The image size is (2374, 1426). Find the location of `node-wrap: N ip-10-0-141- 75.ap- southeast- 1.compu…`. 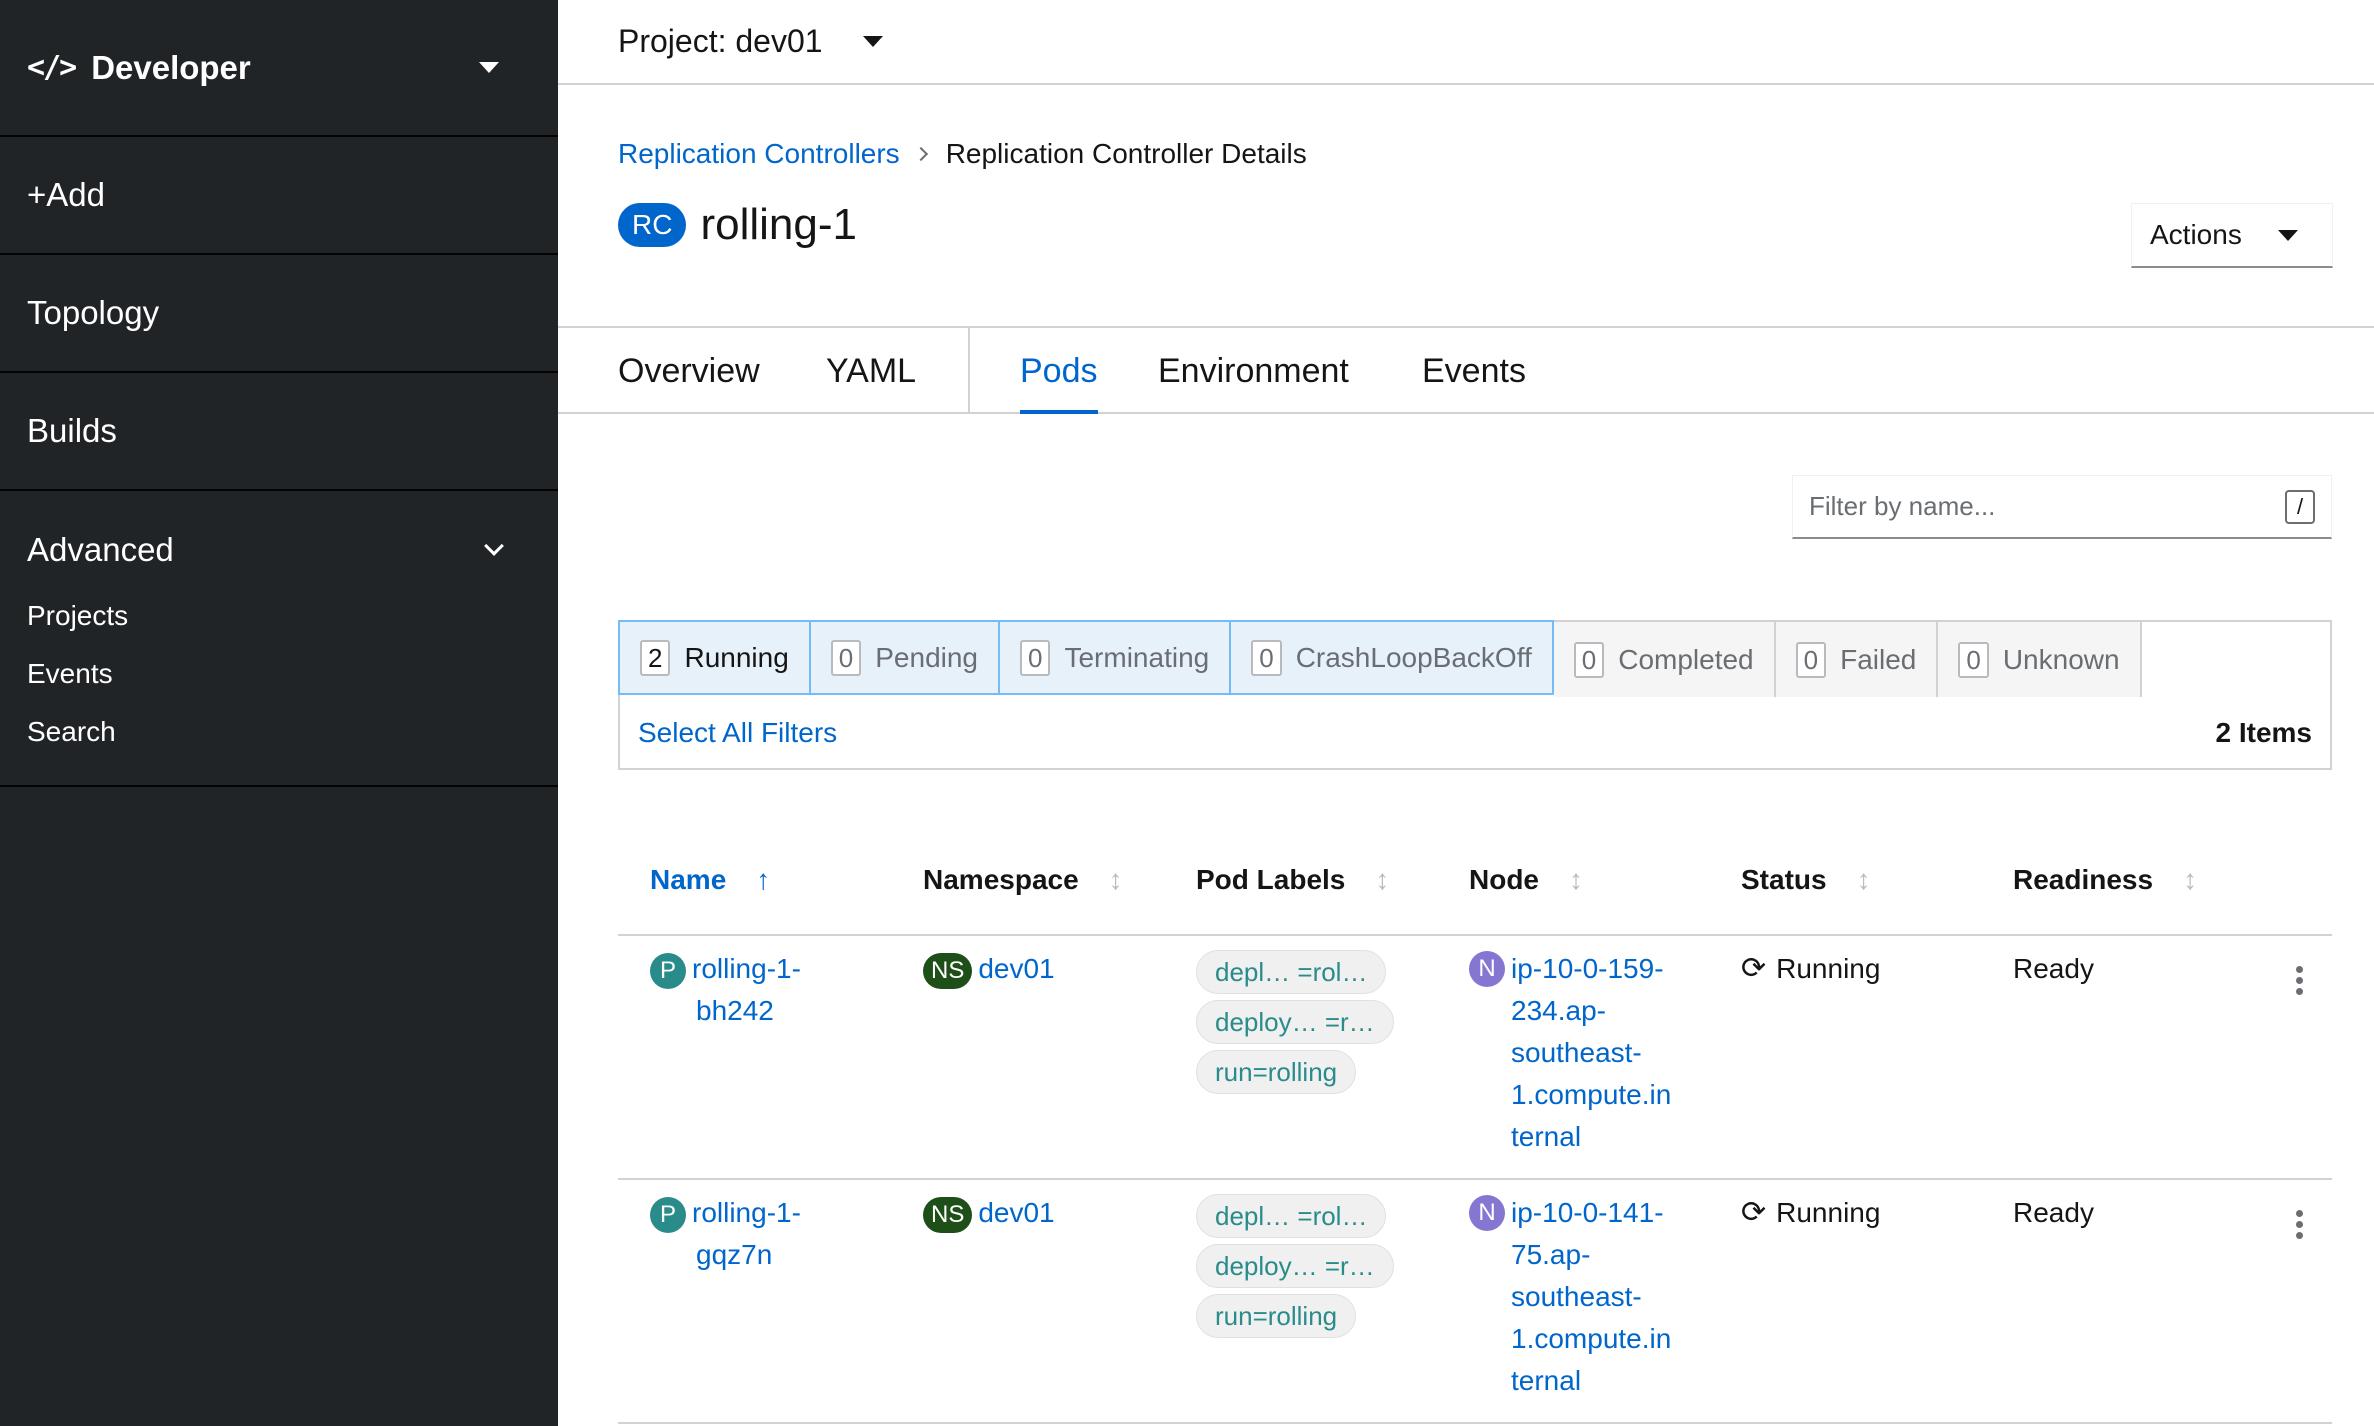

node-wrap: N ip-10-0-141- 75.ap- southeast- 1.compu… is located at coordinates (1570, 1297).